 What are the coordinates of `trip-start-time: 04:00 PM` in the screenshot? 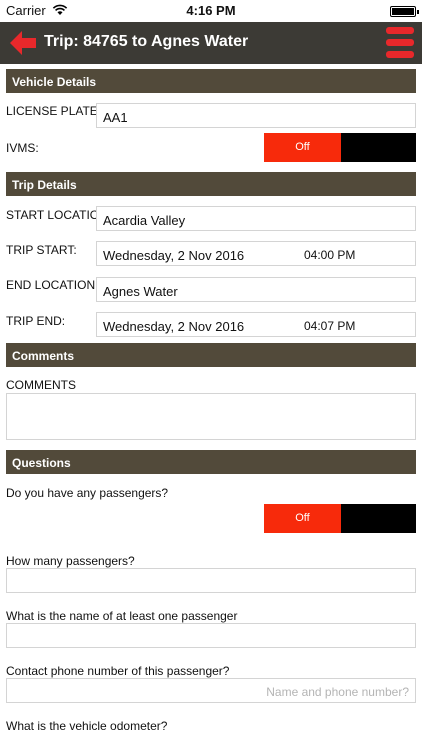 It's located at (330, 255).